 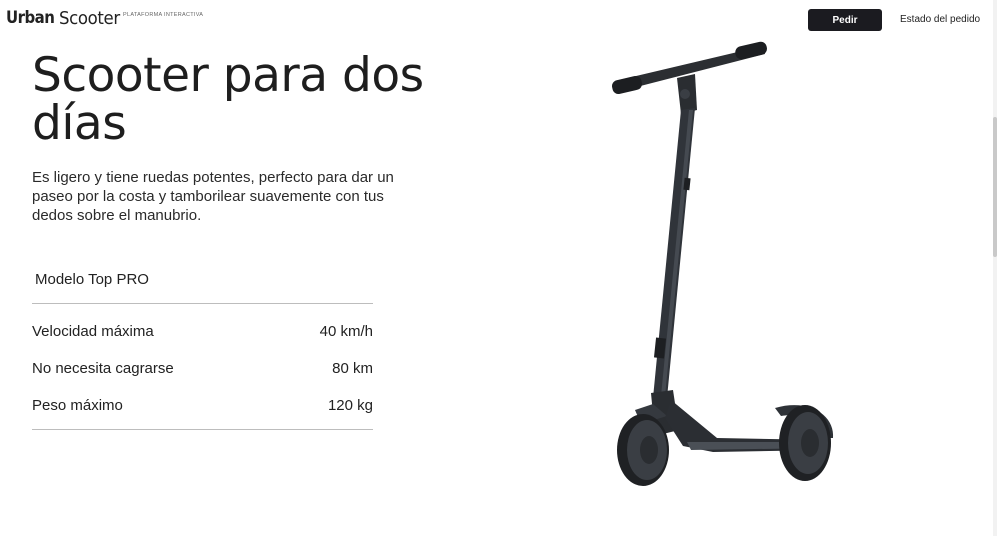 What do you see at coordinates (228, 99) in the screenshot?
I see `page-title: Scooter para dos días` at bounding box center [228, 99].